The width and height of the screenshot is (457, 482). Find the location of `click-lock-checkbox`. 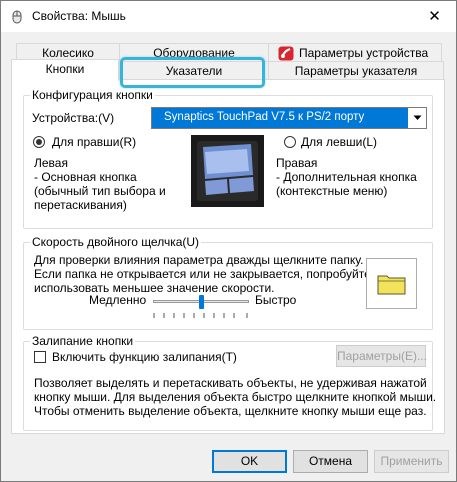

click-lock-checkbox is located at coordinates (40, 357).